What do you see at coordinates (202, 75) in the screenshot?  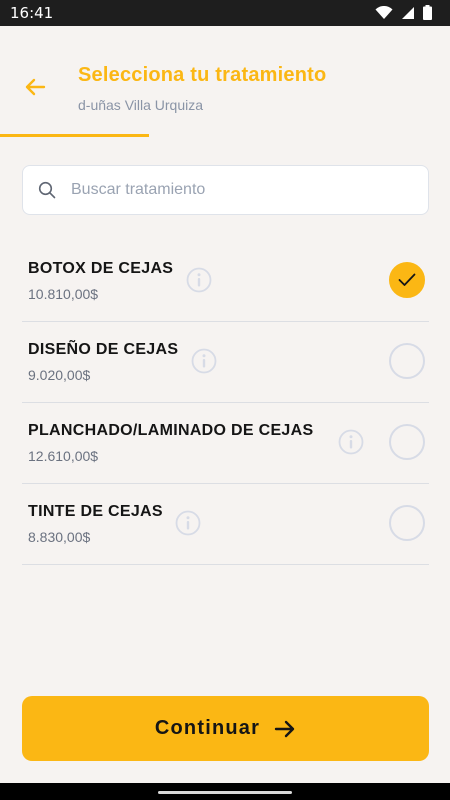 I see `page-title: Selecciona tu tratamiento` at bounding box center [202, 75].